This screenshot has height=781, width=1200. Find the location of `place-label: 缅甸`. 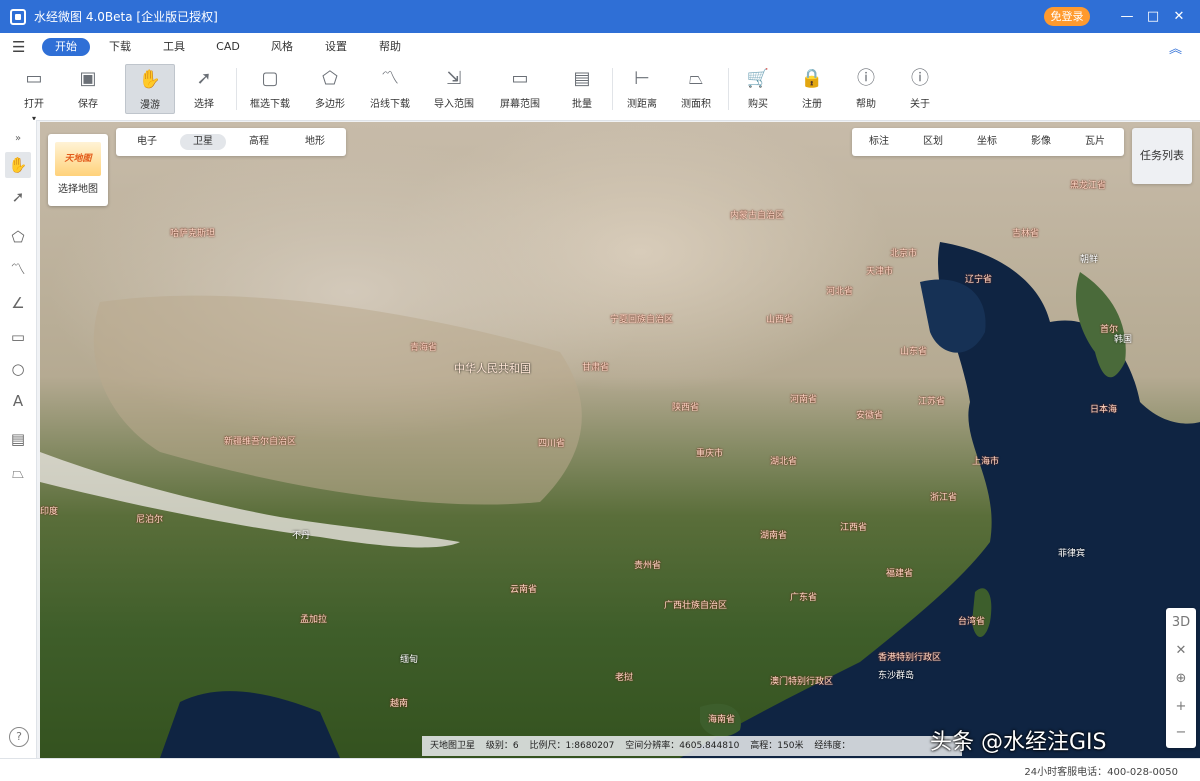

place-label: 缅甸 is located at coordinates (409, 660).